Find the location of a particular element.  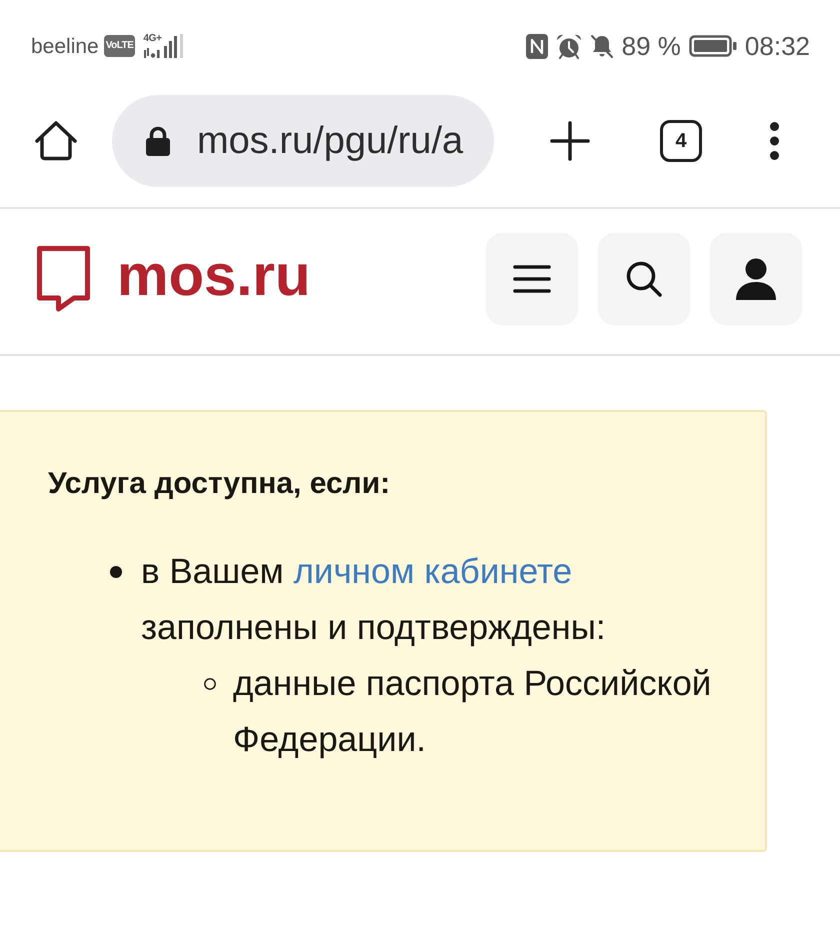

search-icon is located at coordinates (644, 279).